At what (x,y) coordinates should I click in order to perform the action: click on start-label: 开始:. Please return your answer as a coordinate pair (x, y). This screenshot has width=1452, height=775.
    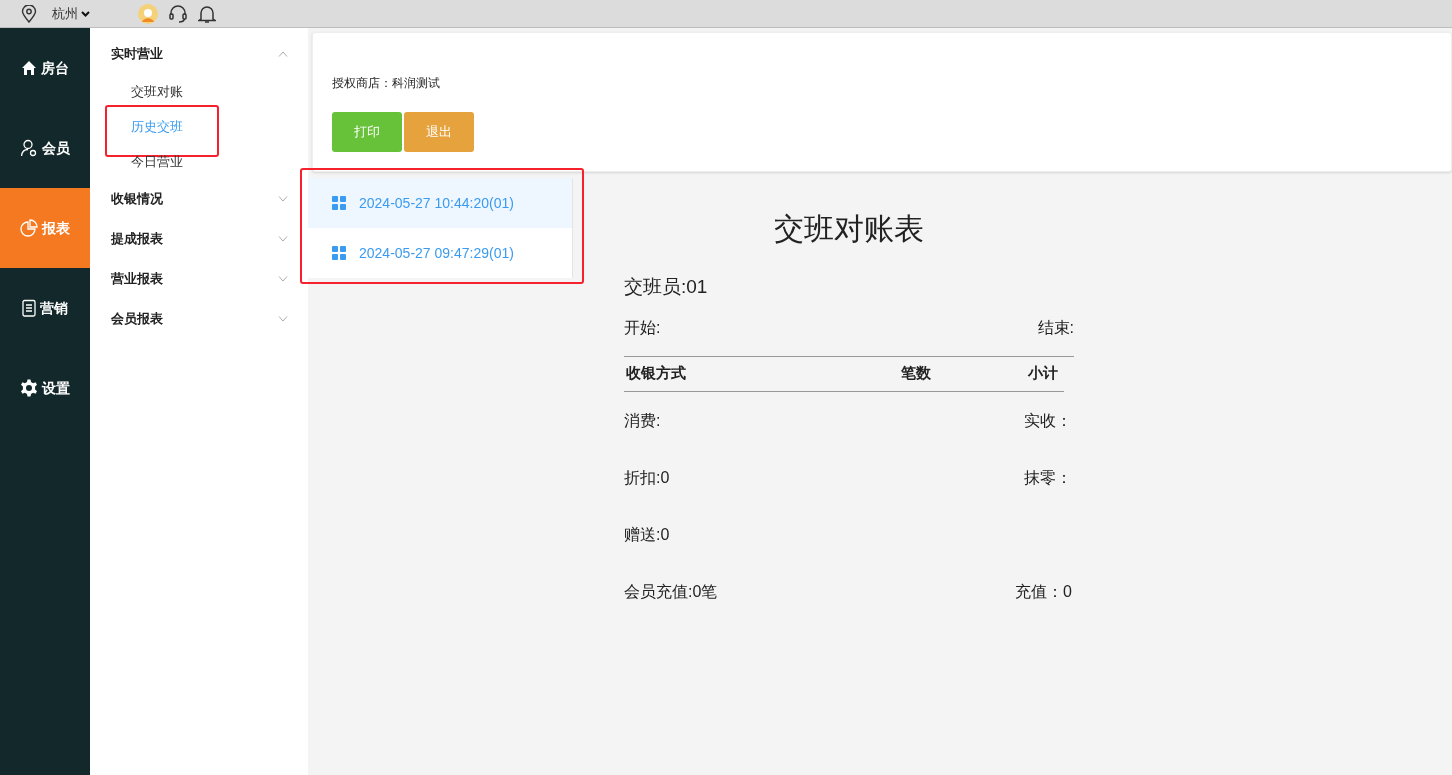
    Looking at the image, I should click on (642, 327).